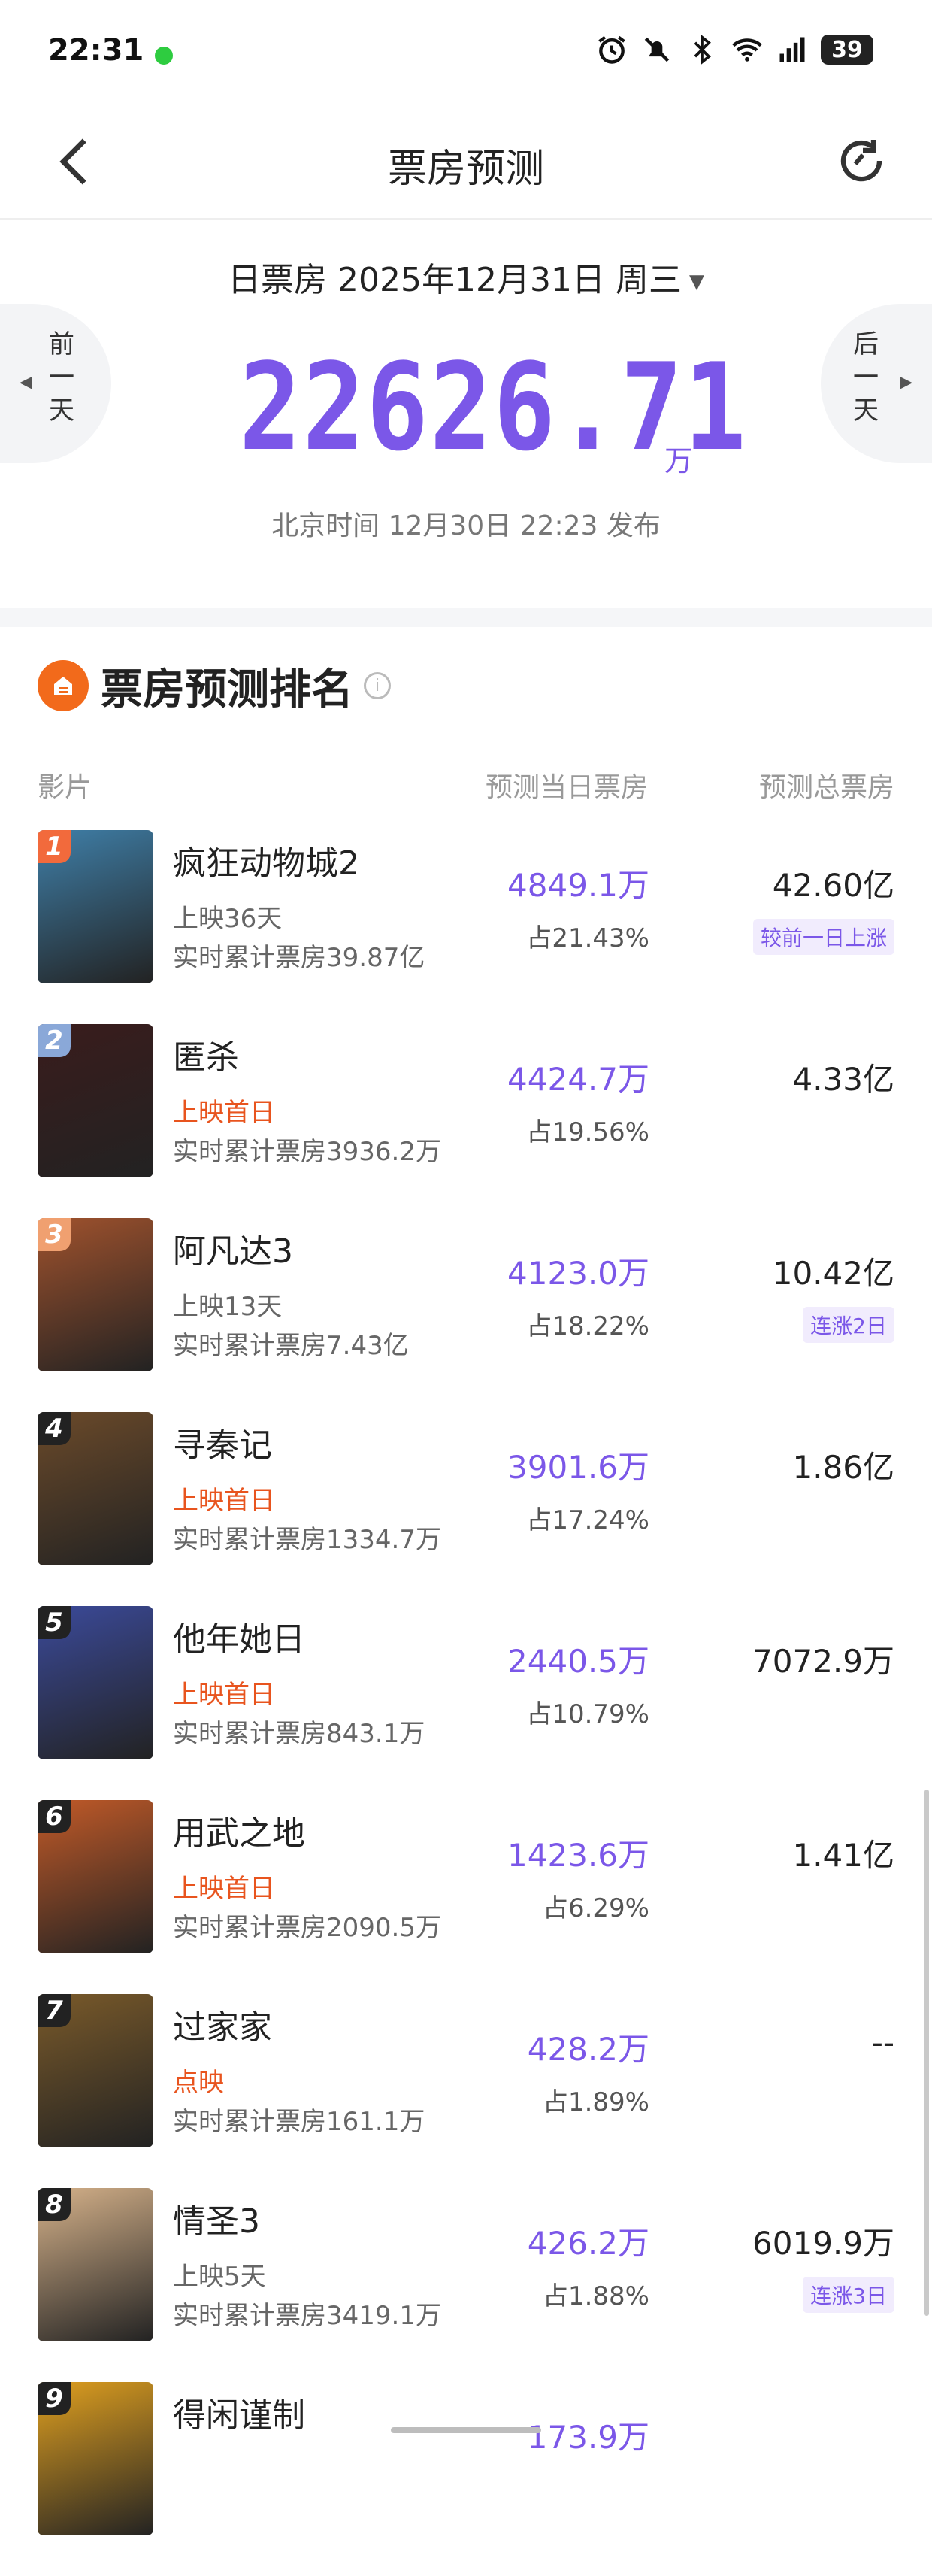  Describe the element at coordinates (216, 2218) in the screenshot. I see `movie-name: 情圣3` at that location.